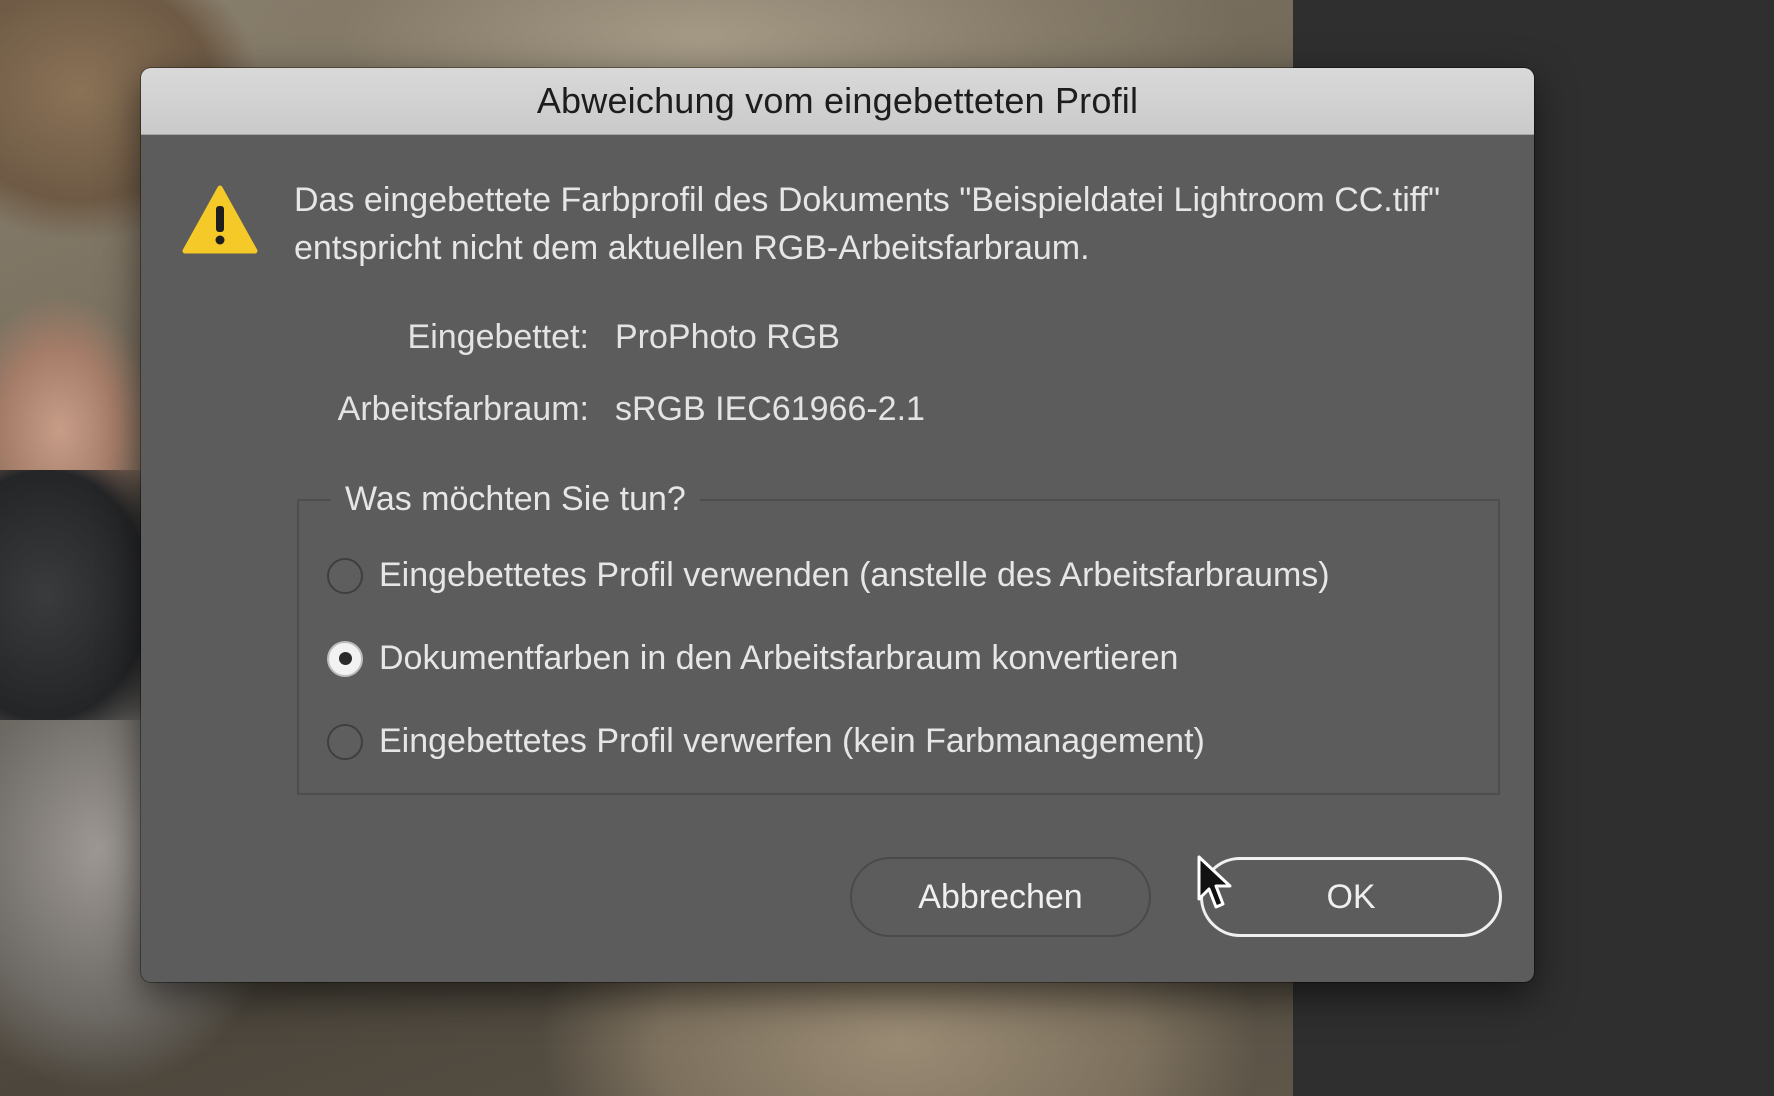 Image resolution: width=1774 pixels, height=1096 pixels. Describe the element at coordinates (220, 219) in the screenshot. I see `warning-triangle-icon` at that location.